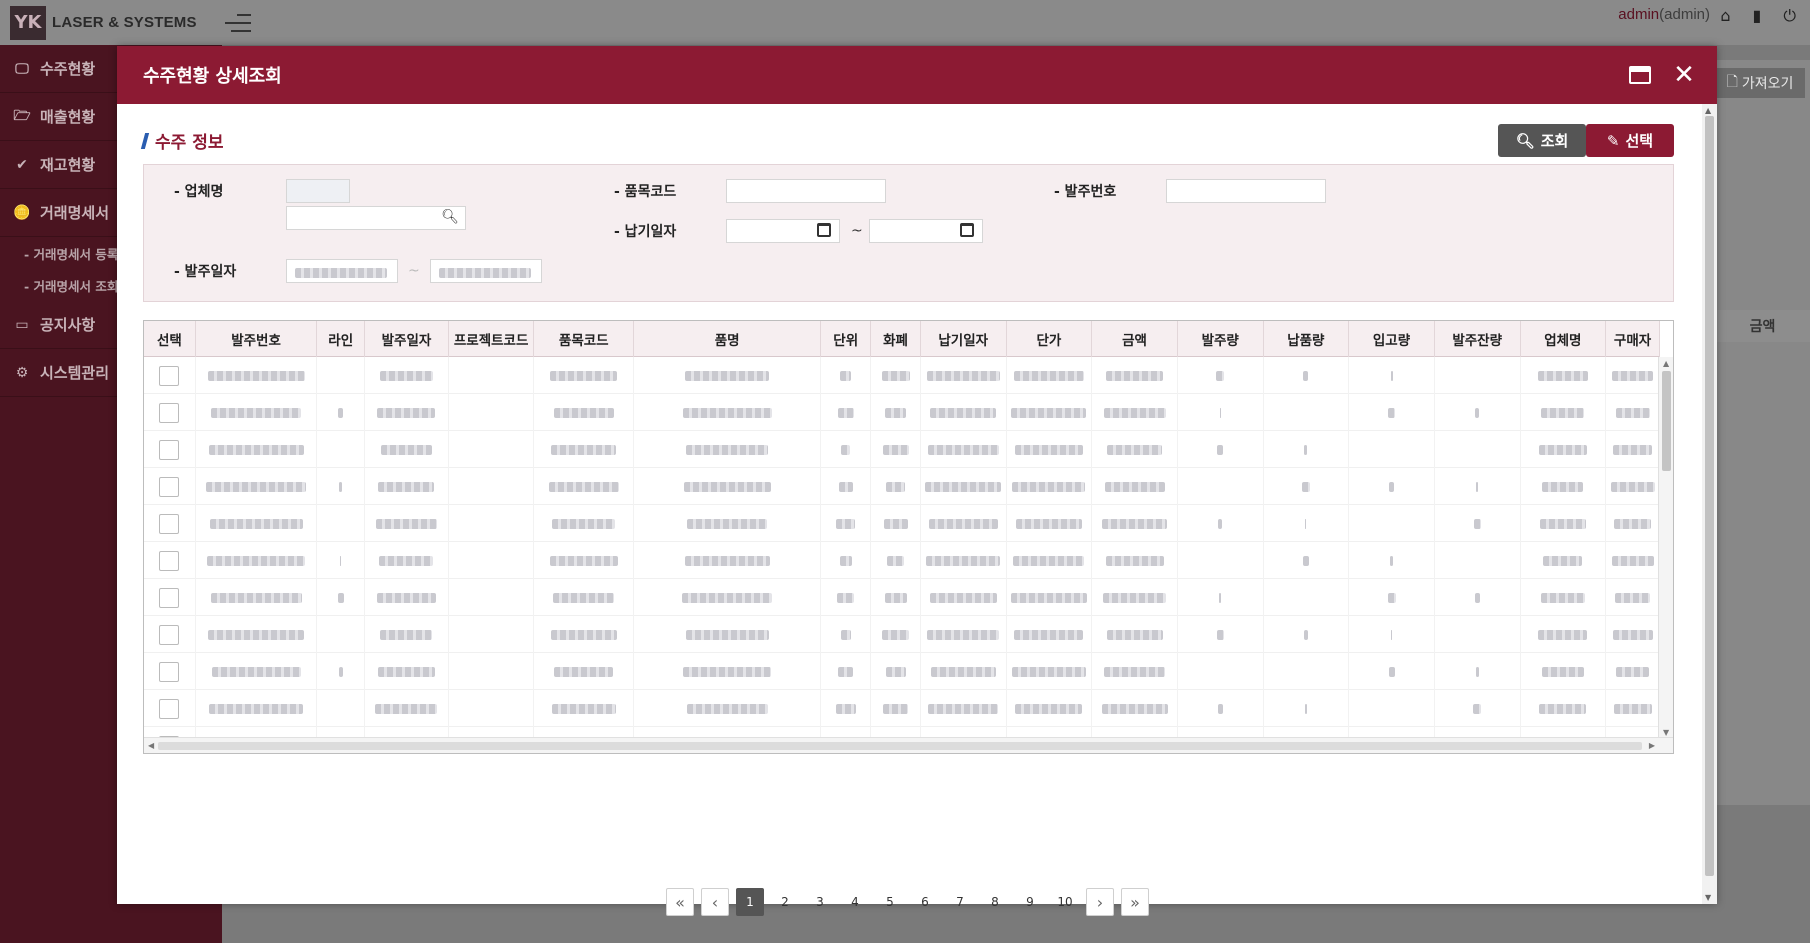 Image resolution: width=1810 pixels, height=943 pixels. Describe the element at coordinates (680, 902) in the screenshot. I see `first-page-button: «` at that location.